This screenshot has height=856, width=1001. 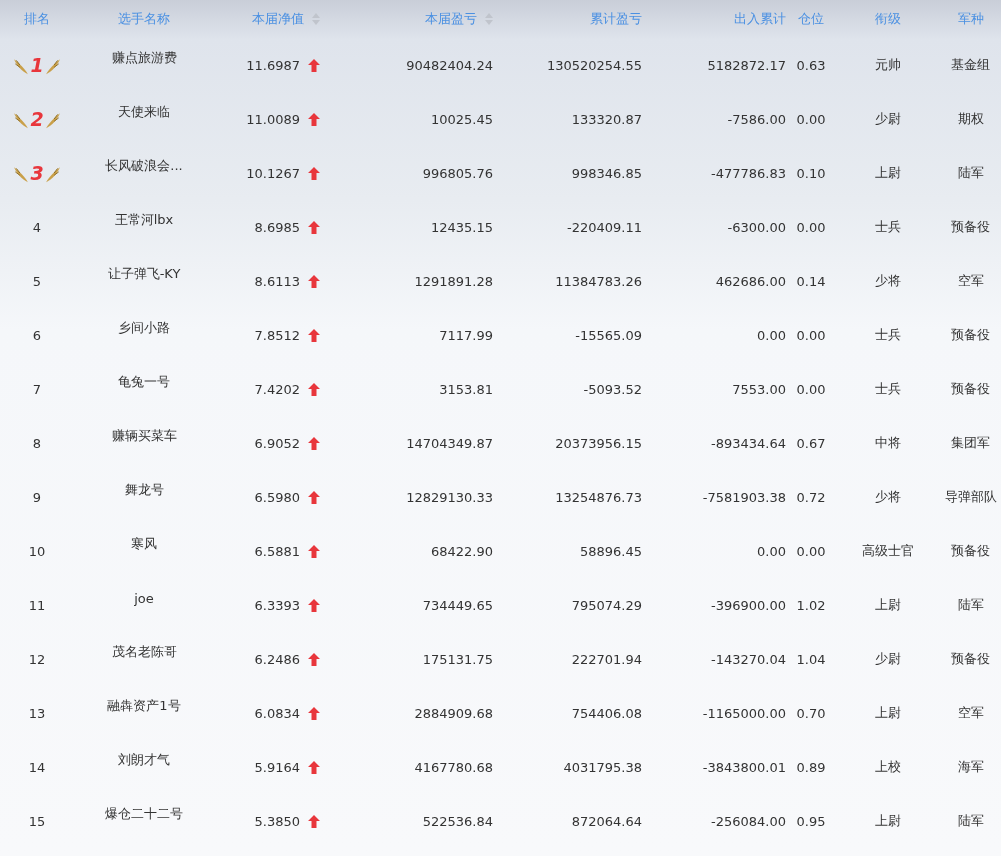 I want to click on position-ratio: 0.95, so click(x=811, y=821).